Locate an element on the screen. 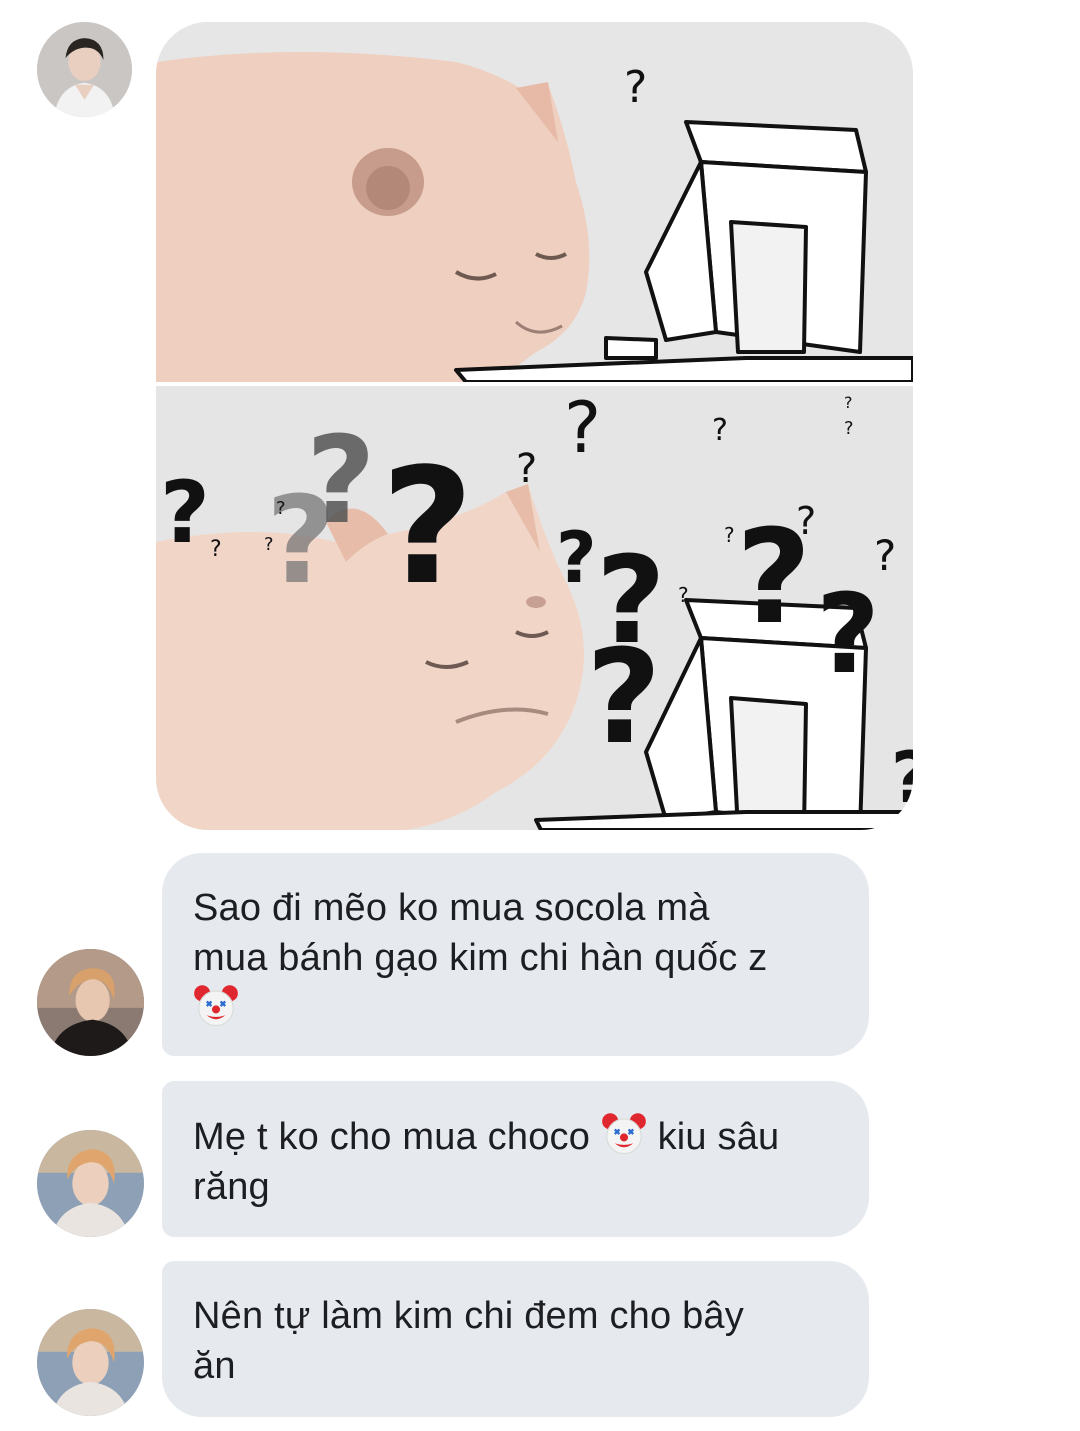 This screenshot has width=1080, height=1431. message-line is located at coordinates (516, 1008).